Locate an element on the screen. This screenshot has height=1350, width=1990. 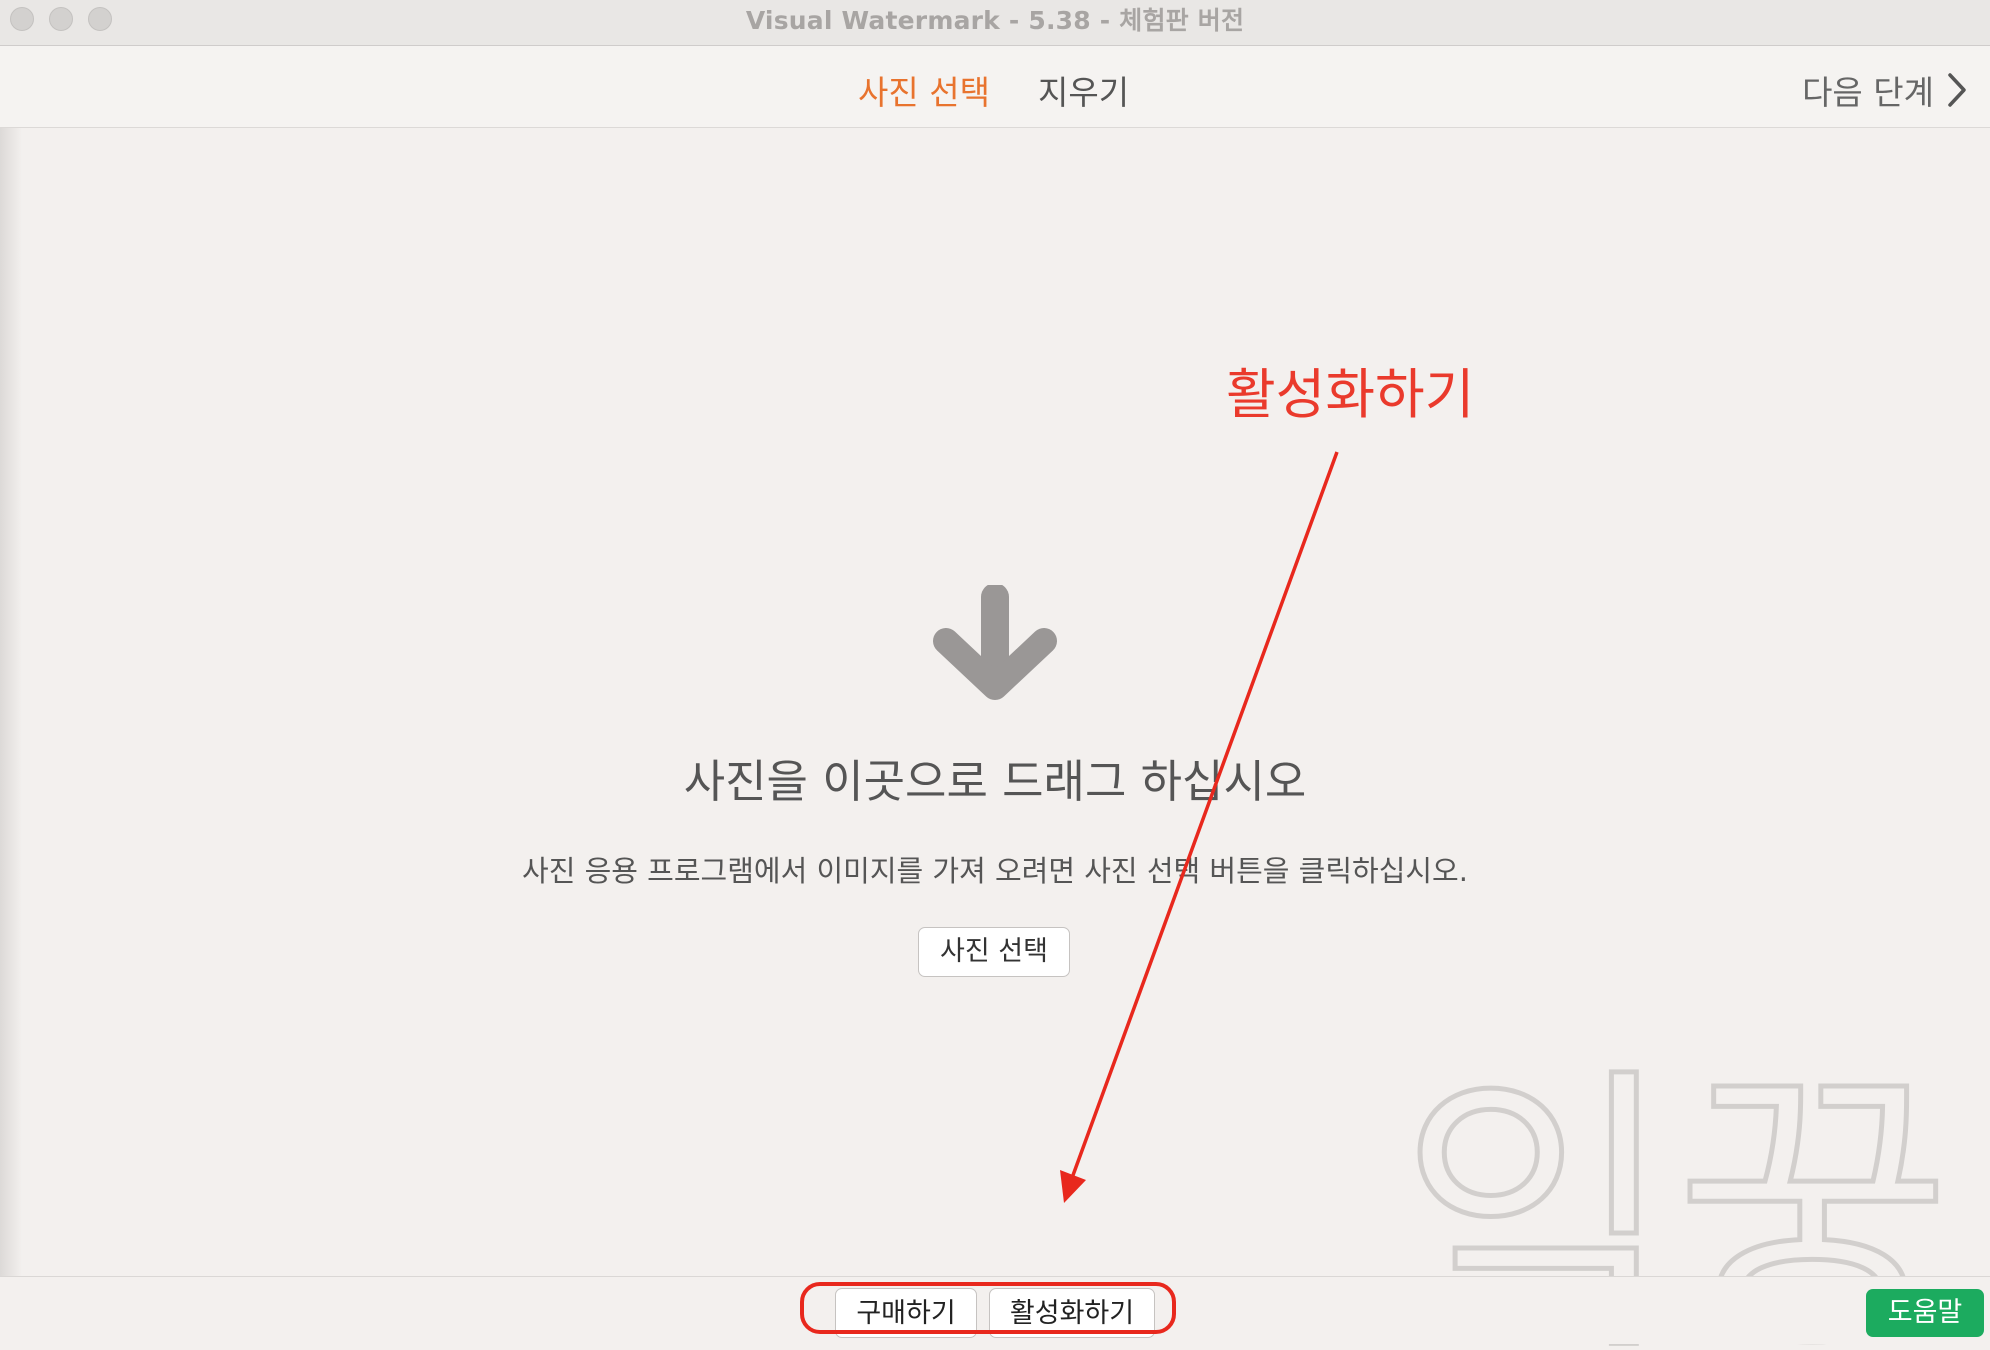
buy-button: 구매하기 is located at coordinates (906, 1313).